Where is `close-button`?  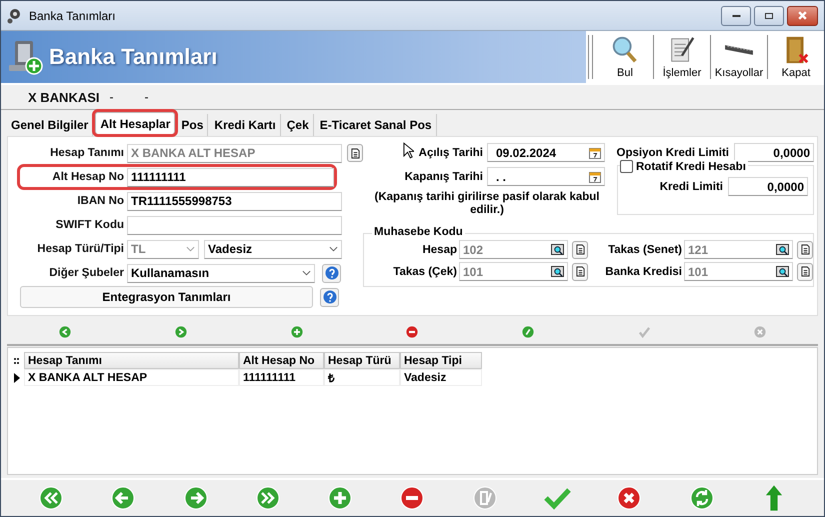 close-button is located at coordinates (802, 16).